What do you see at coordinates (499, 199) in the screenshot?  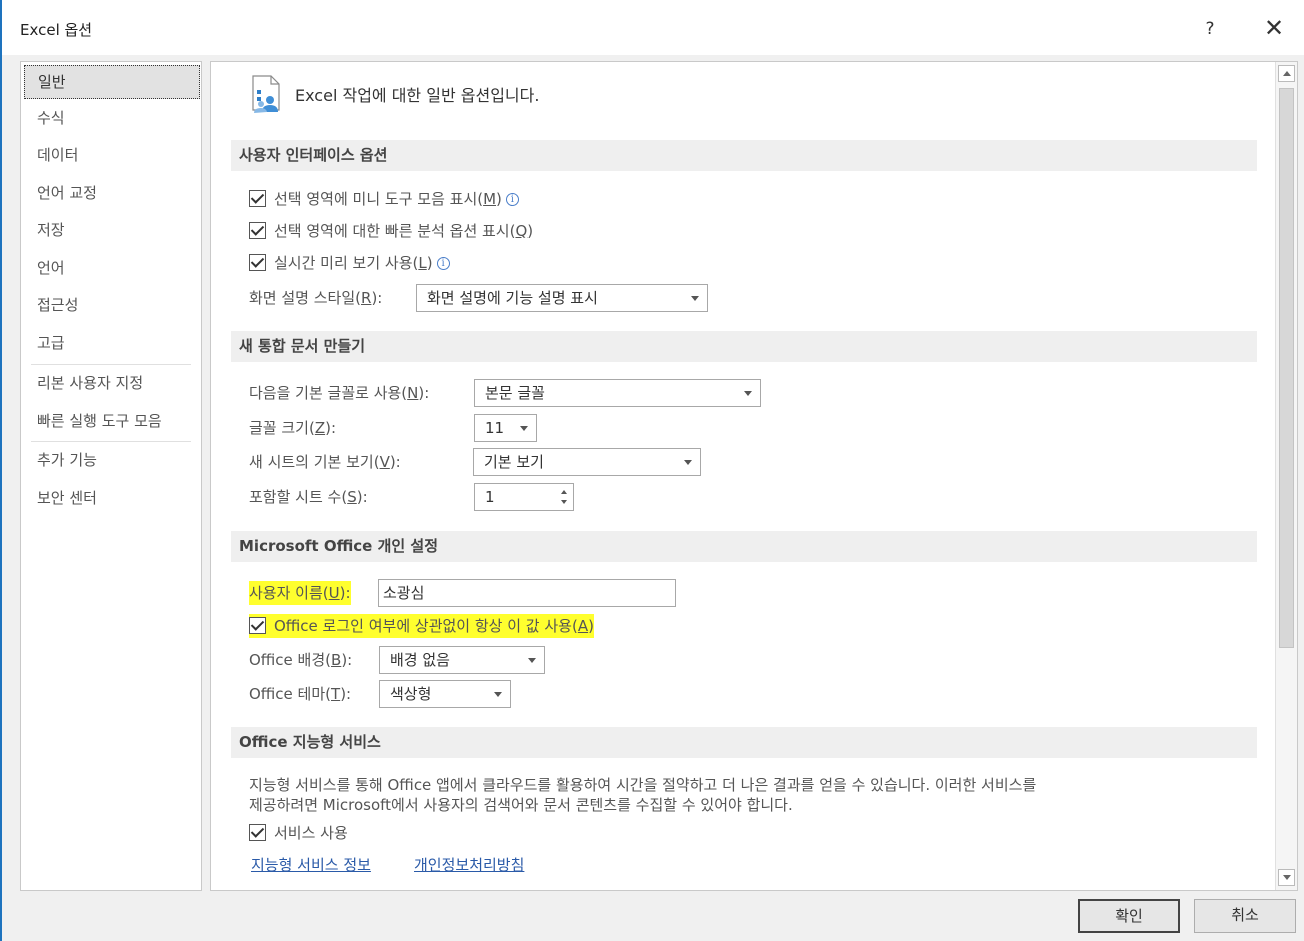 I see `mini-toolbar-end: )` at bounding box center [499, 199].